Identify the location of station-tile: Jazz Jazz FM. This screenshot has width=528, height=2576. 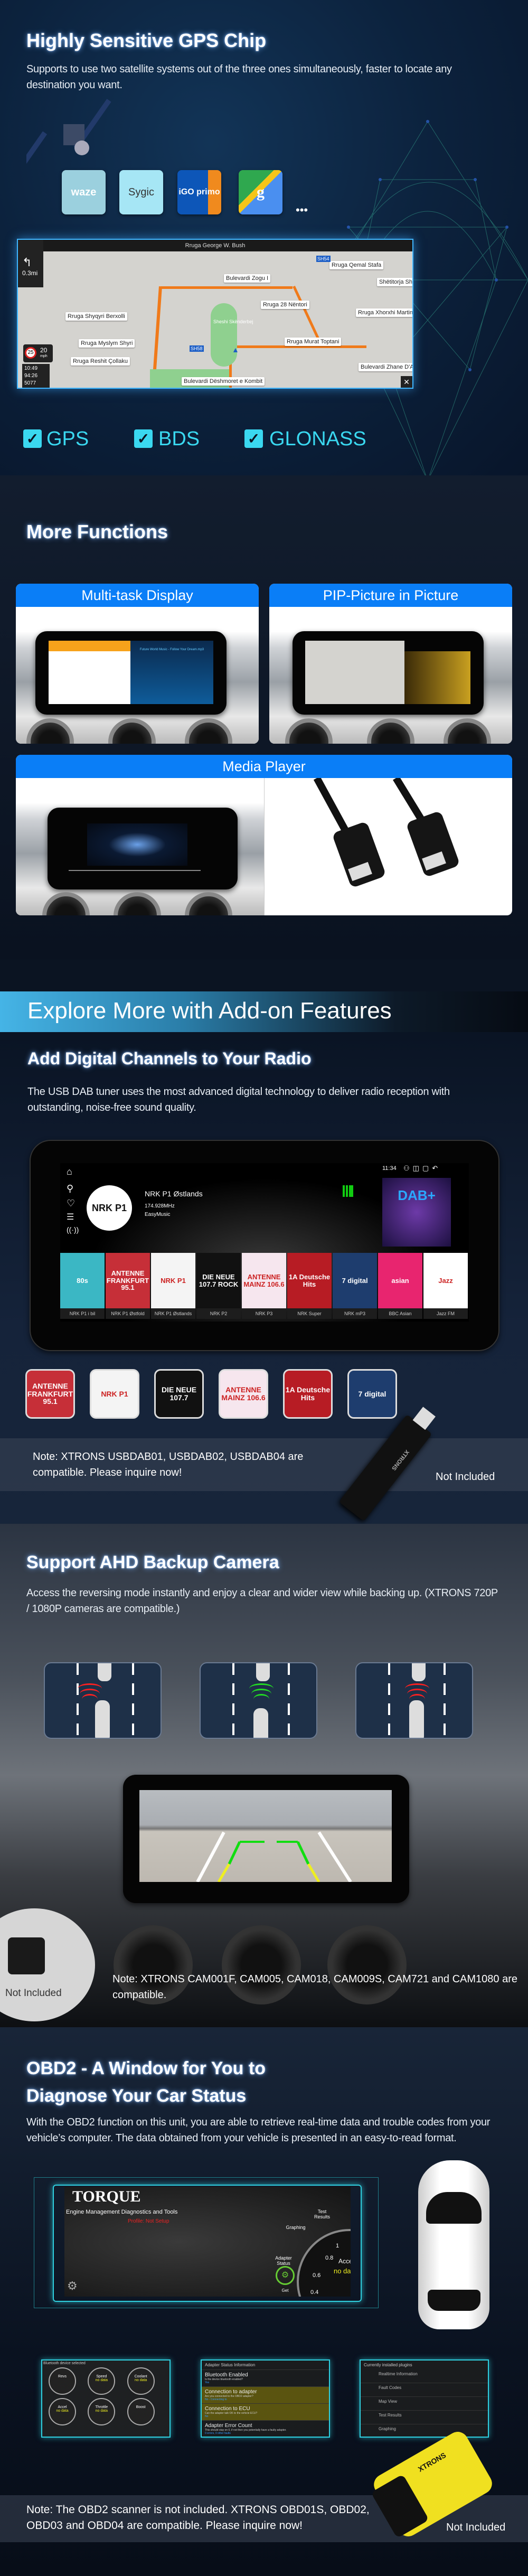
(445, 1286).